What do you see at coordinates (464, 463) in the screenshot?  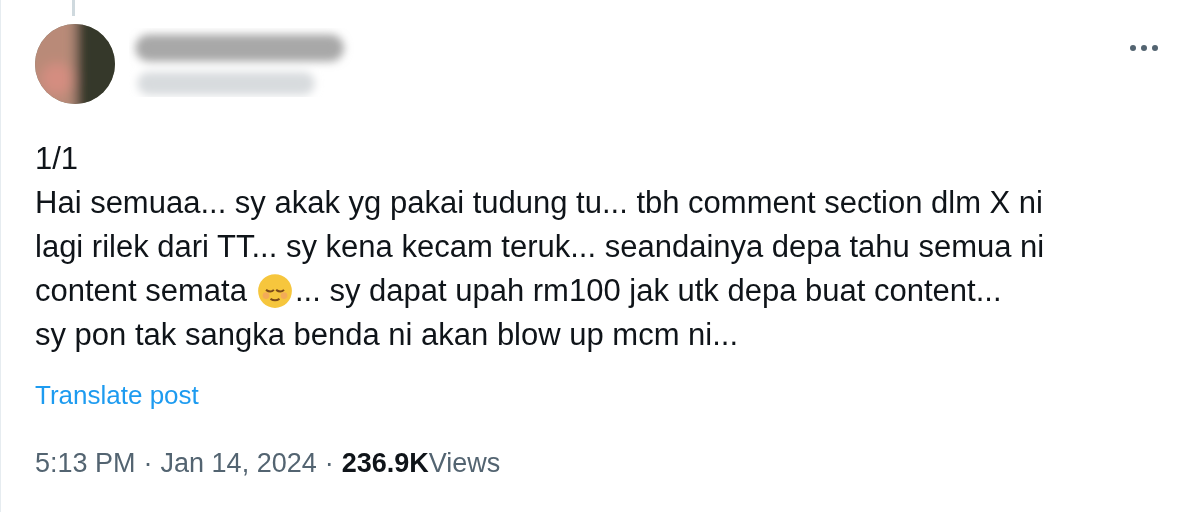 I see `views-label: Views` at bounding box center [464, 463].